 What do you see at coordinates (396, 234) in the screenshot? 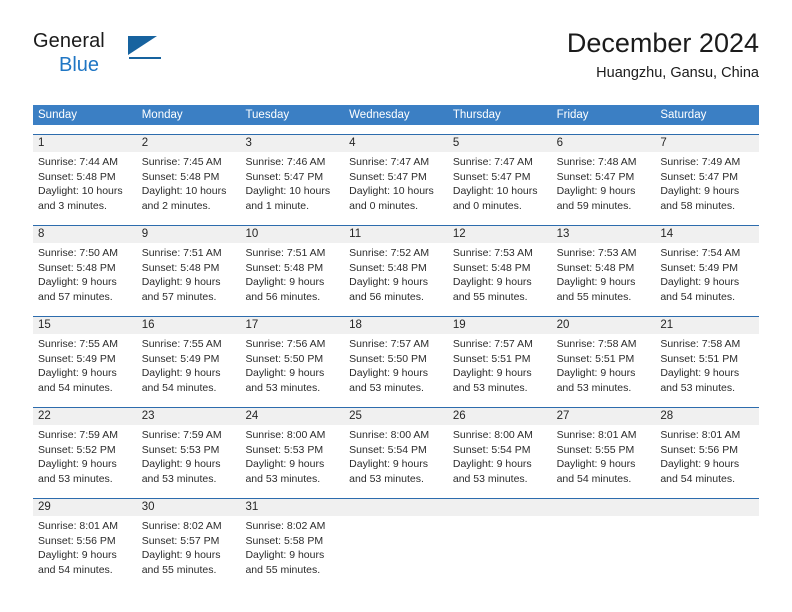
I see `day-number: 11` at bounding box center [396, 234].